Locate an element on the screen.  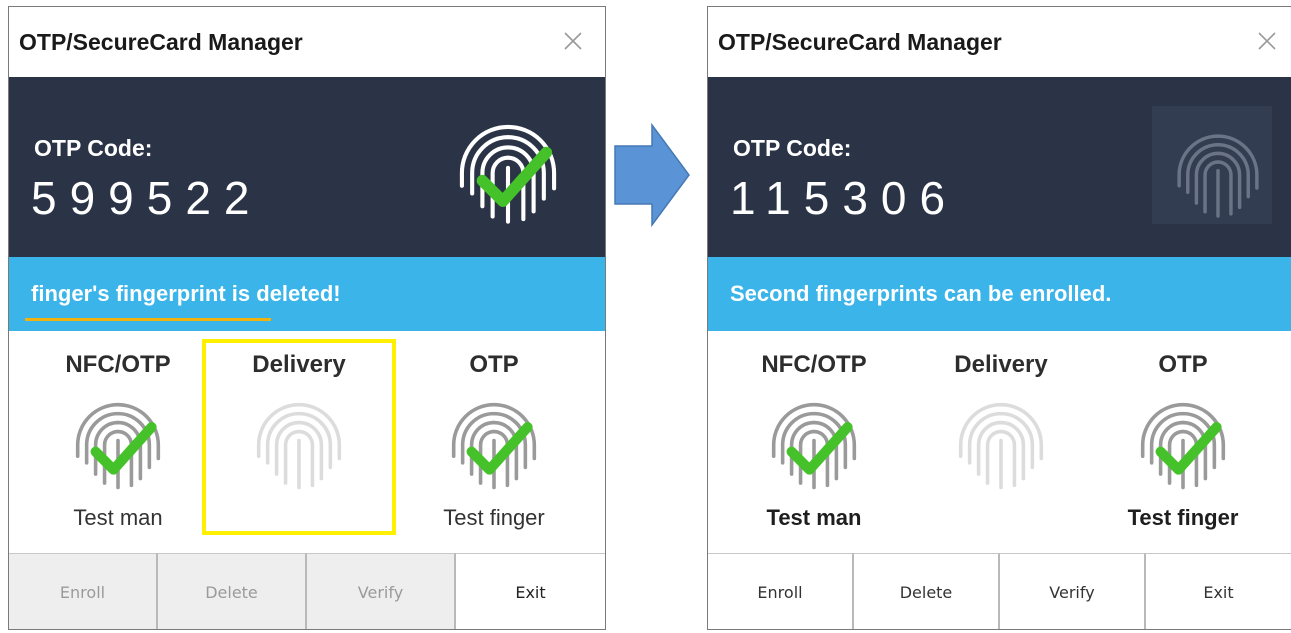
status-message: finger's fingerprint is deleted! is located at coordinates (186, 293).